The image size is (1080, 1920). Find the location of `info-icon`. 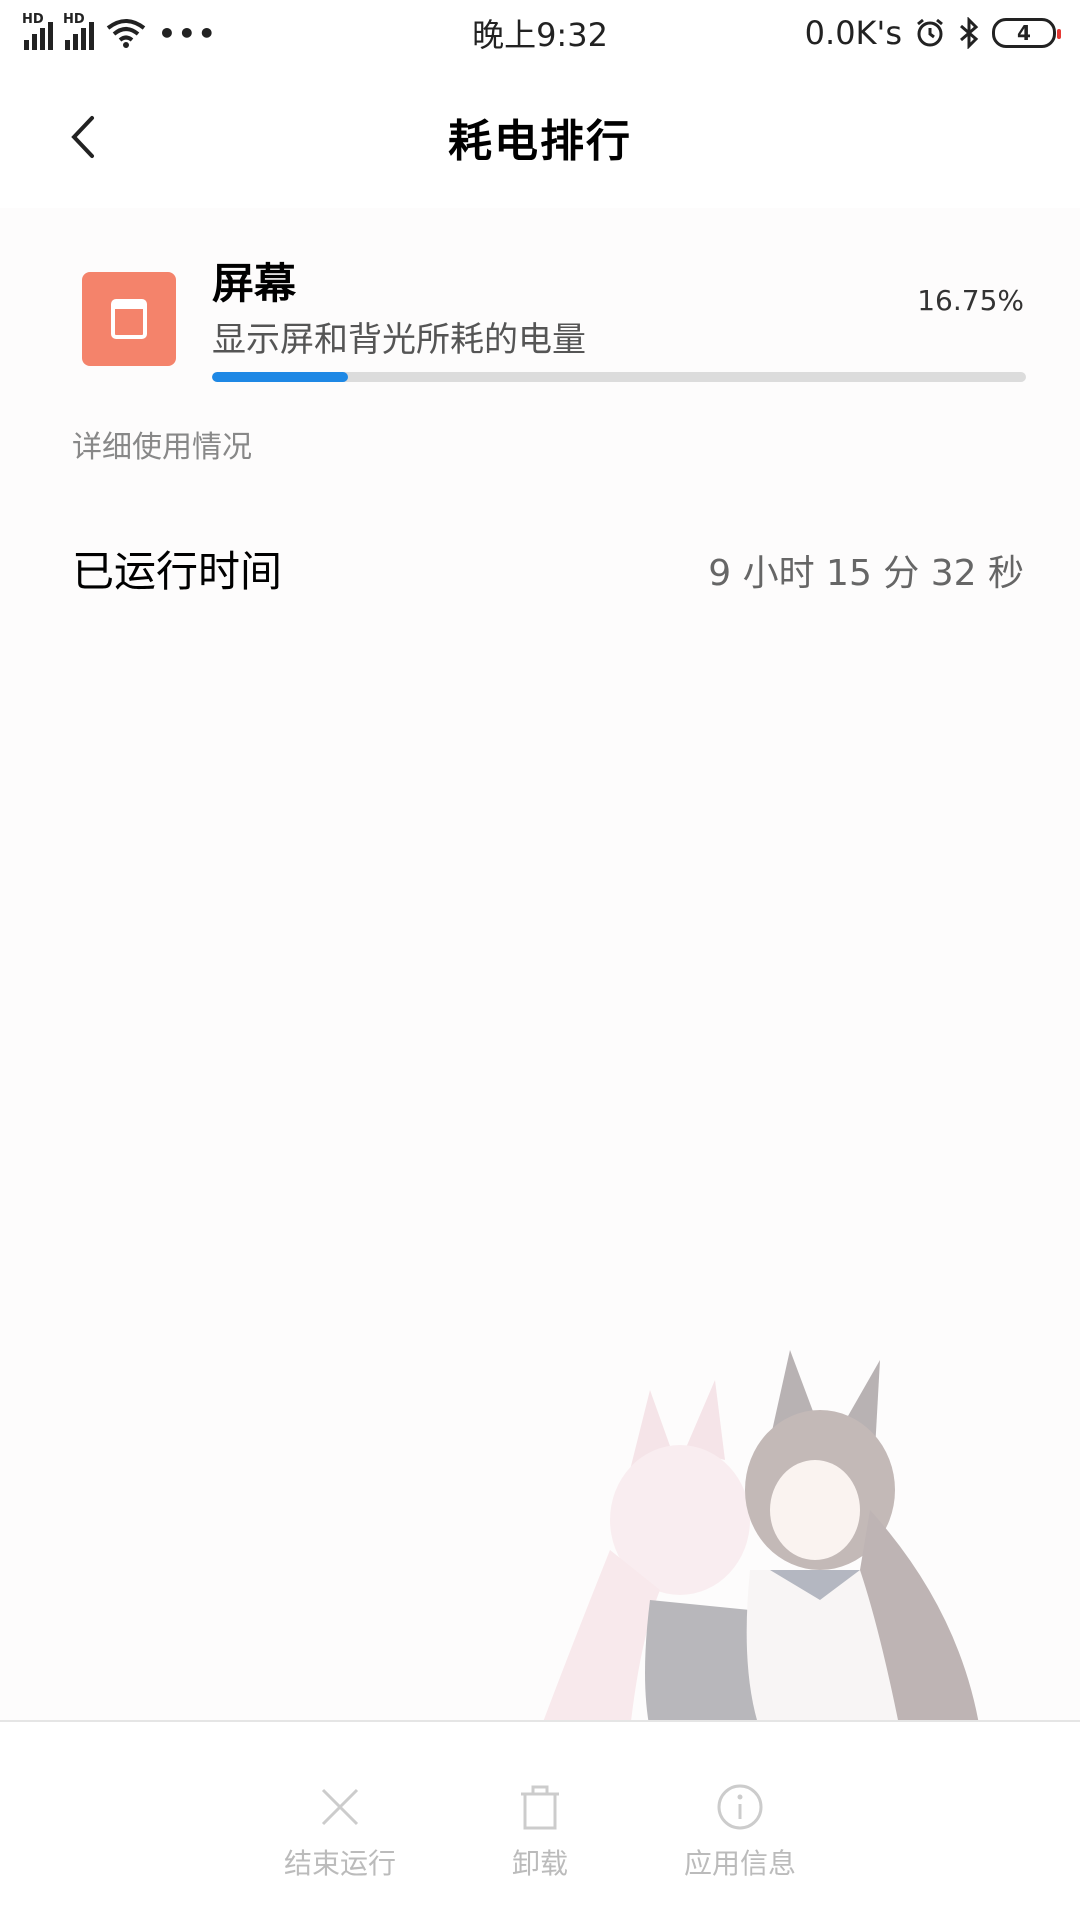

info-icon is located at coordinates (740, 1807).